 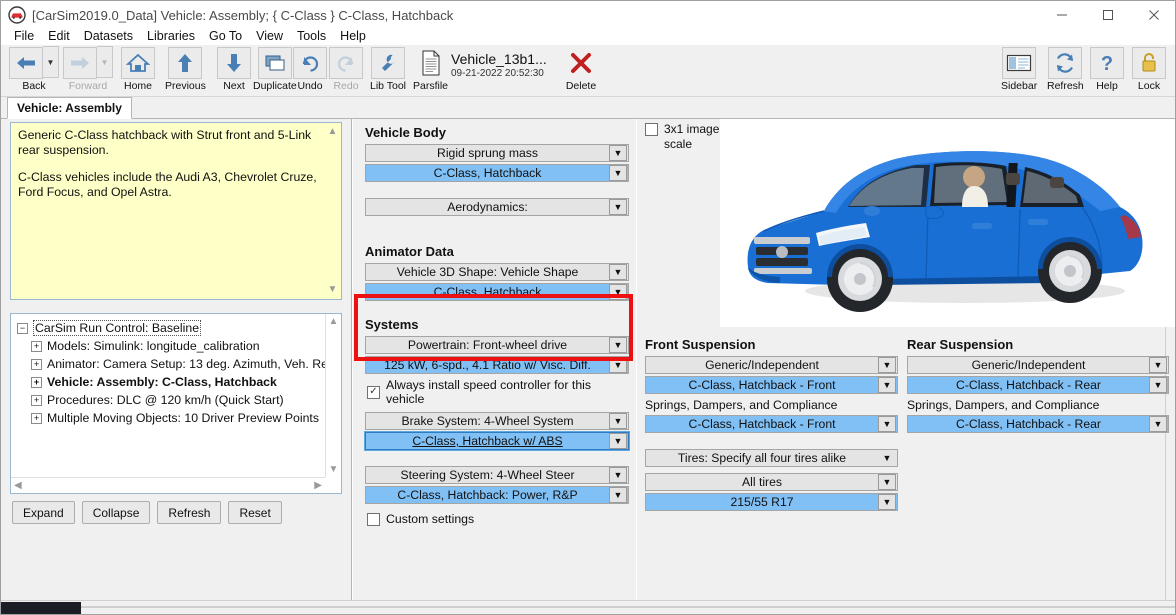 I want to click on toolbar-back-button: ▼ Back, so click(x=34, y=71).